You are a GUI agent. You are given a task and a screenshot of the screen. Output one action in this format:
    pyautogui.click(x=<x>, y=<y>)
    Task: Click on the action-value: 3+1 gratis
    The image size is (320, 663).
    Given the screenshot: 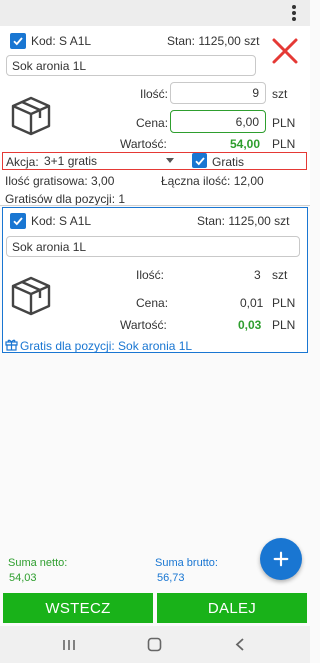 What is the action you would take?
    pyautogui.click(x=71, y=161)
    